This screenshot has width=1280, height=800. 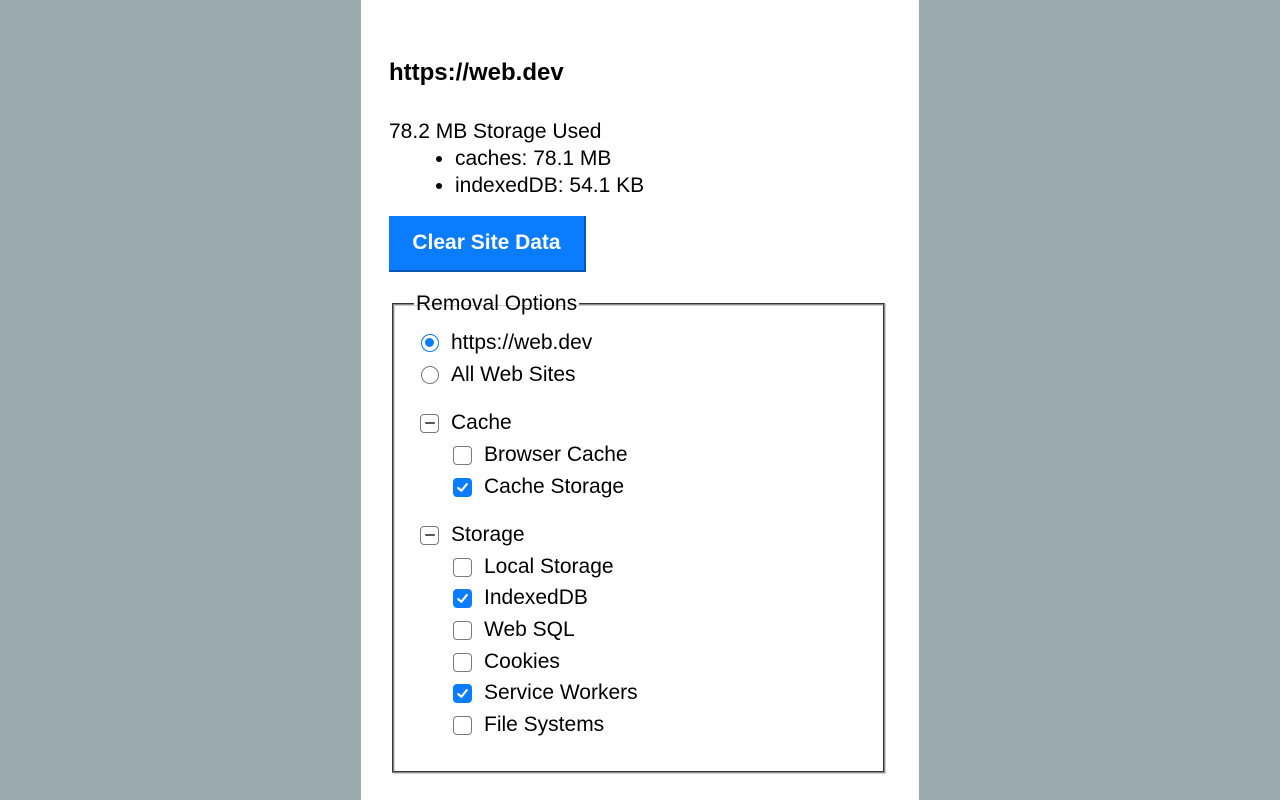 I want to click on option-label: IndexedDB, so click(x=536, y=597).